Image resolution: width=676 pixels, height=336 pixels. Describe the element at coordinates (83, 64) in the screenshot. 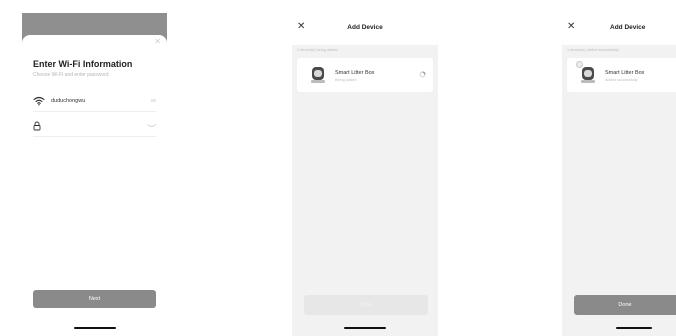

I see `sheet-title: Enter Wi-Fi Information` at that location.